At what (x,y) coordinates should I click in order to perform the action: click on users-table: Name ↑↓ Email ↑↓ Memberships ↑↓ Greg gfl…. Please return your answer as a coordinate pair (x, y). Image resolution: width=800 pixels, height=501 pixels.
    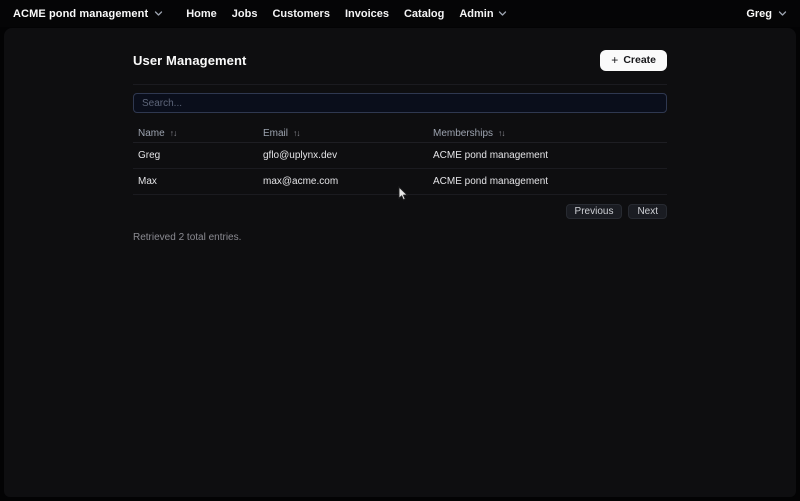
    Looking at the image, I should click on (400, 159).